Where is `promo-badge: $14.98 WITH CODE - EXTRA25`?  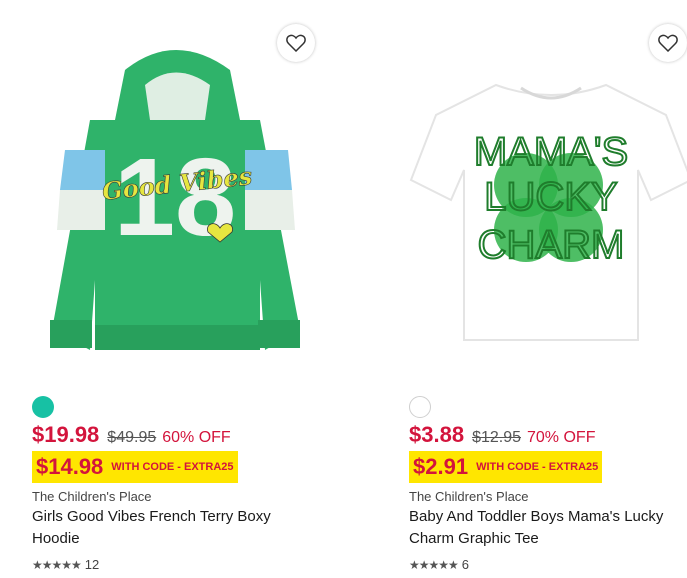 promo-badge: $14.98 WITH CODE - EXTRA25 is located at coordinates (135, 467).